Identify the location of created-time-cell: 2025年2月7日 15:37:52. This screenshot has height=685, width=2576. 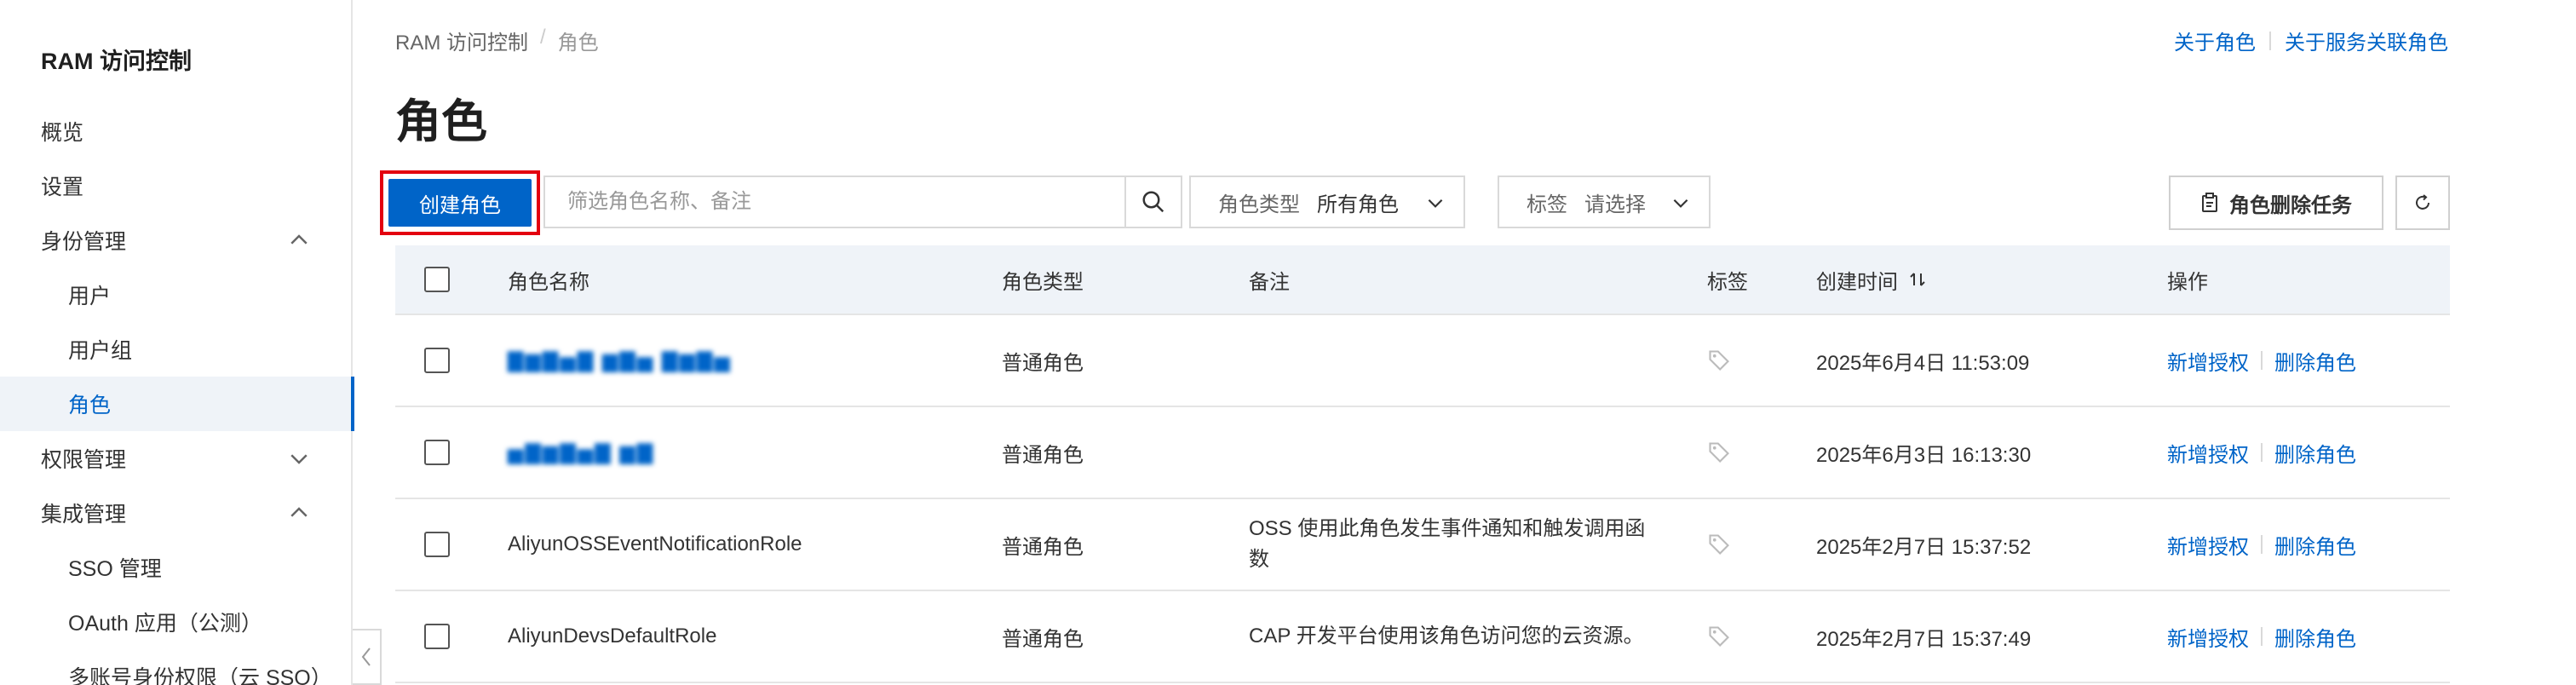
(1924, 547).